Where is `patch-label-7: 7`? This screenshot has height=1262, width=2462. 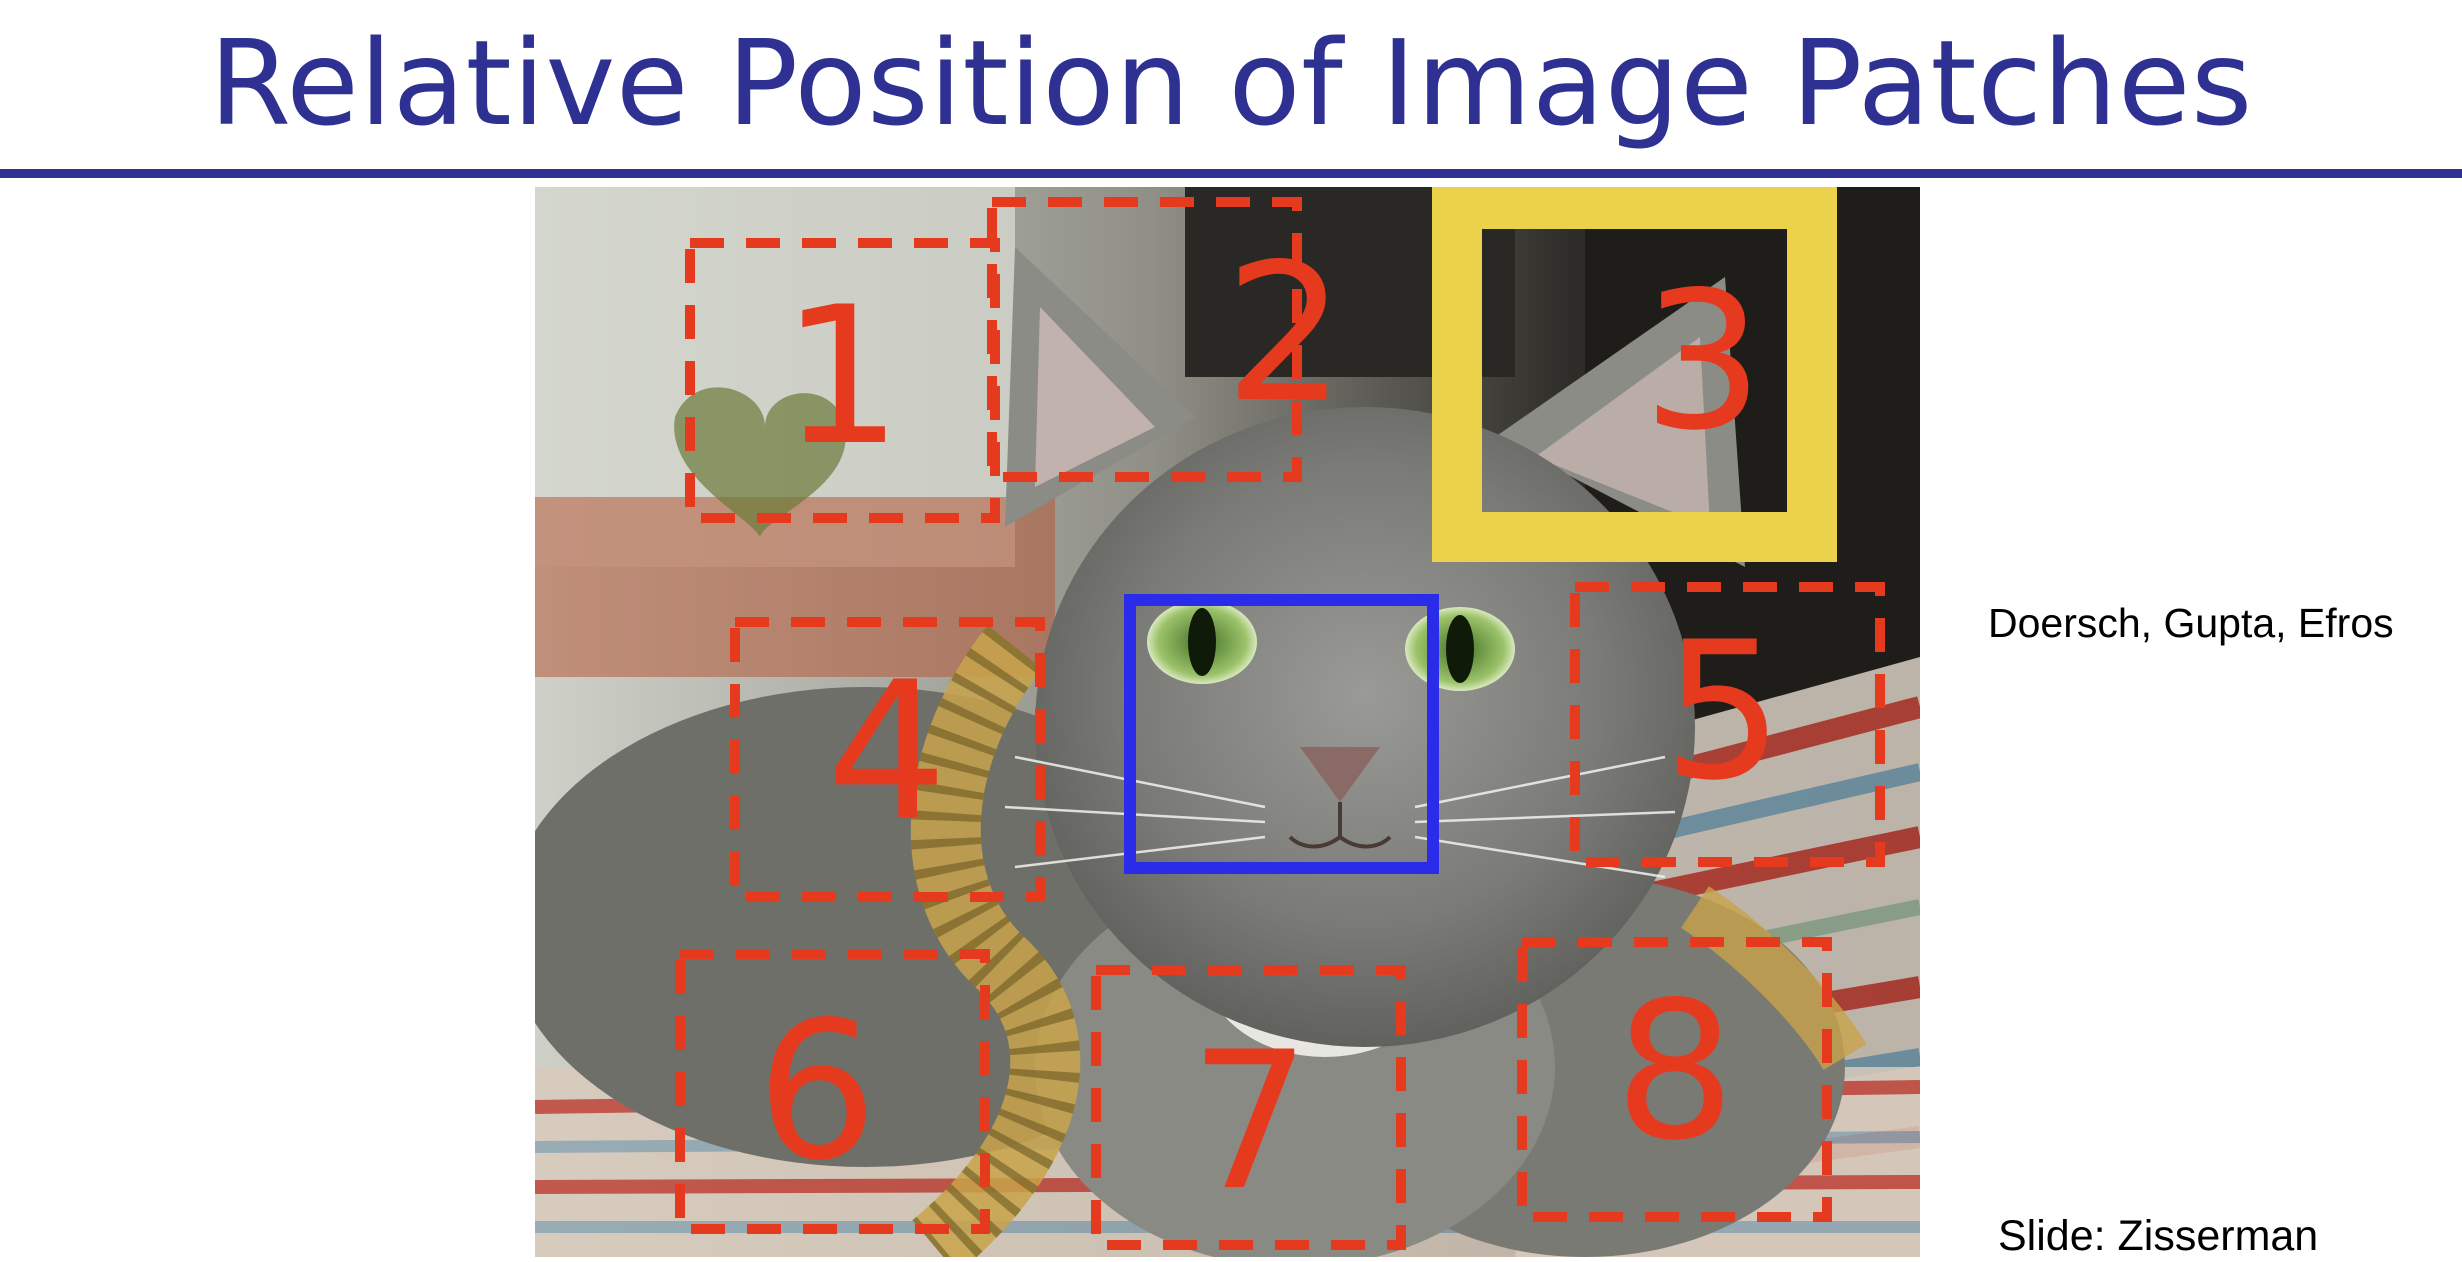
patch-label-7: 7 is located at coordinates (1250, 1121).